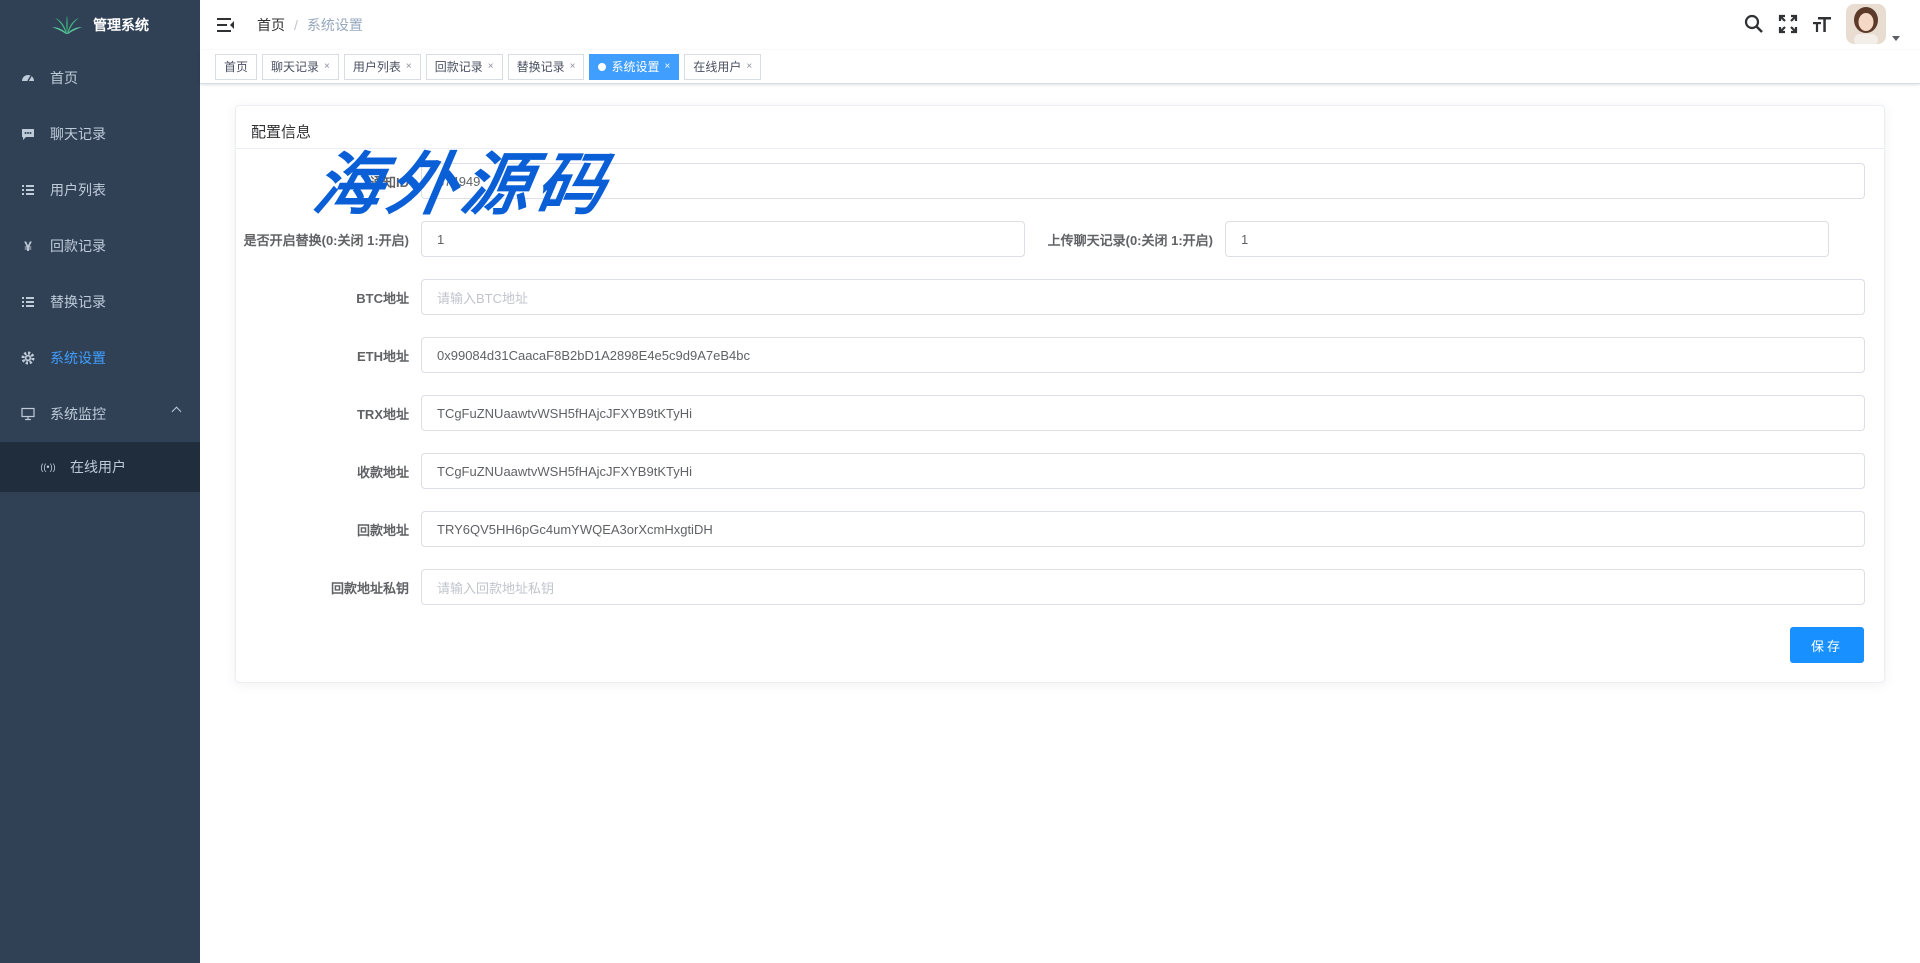 The width and height of the screenshot is (1920, 963). Describe the element at coordinates (28, 358) in the screenshot. I see `gear-icon` at that location.